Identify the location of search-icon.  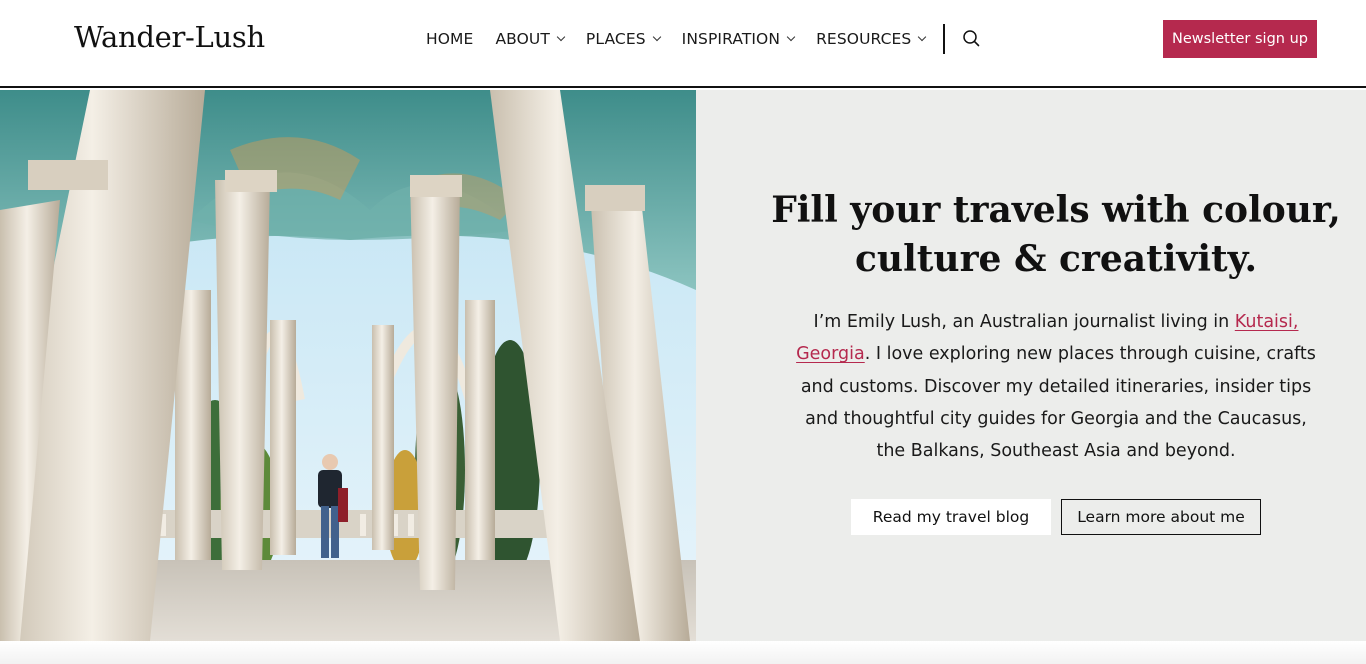
(971, 38).